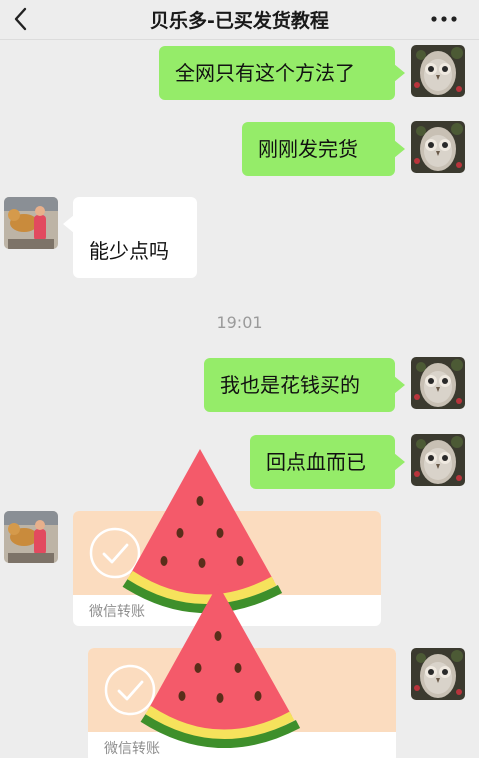  What do you see at coordinates (282, 73) in the screenshot?
I see `message-bubble: 全网只有这个方法了` at bounding box center [282, 73].